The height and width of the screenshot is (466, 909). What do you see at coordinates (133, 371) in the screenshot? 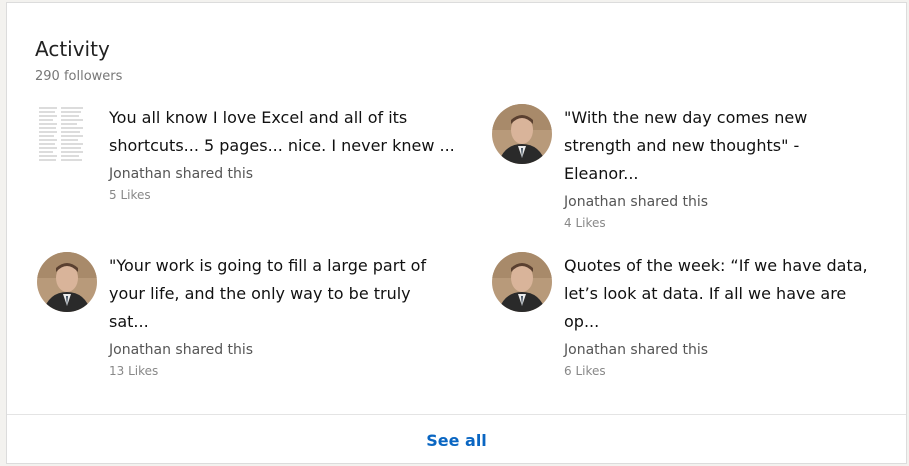
I see `post-likes: 13 Likes` at bounding box center [133, 371].